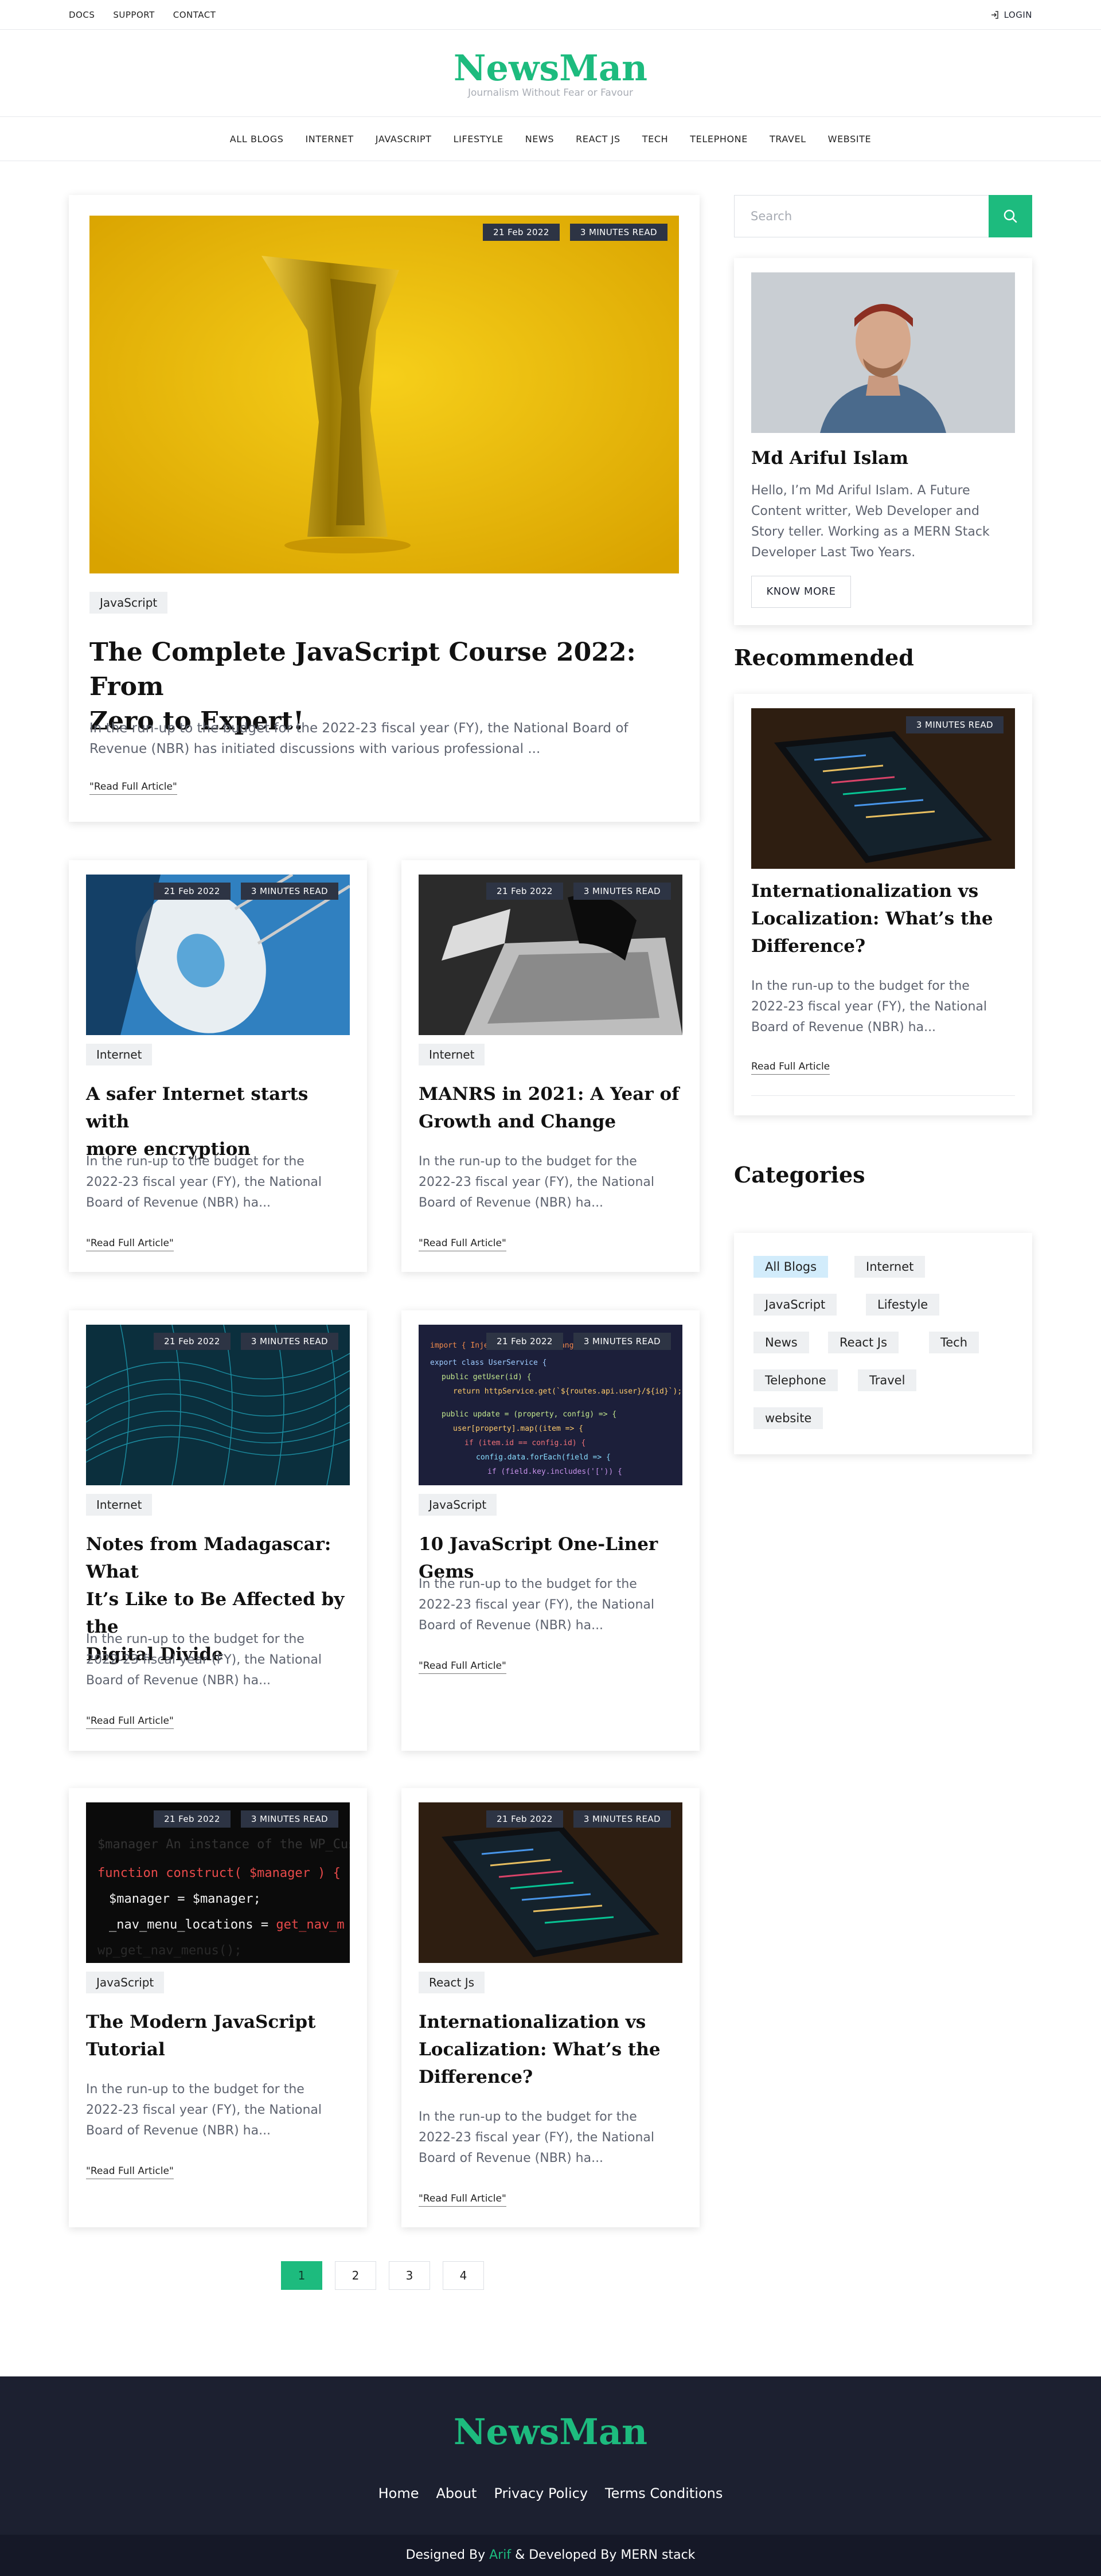 The height and width of the screenshot is (2576, 1101). What do you see at coordinates (550, 68) in the screenshot?
I see `site-logo: NewsMan` at bounding box center [550, 68].